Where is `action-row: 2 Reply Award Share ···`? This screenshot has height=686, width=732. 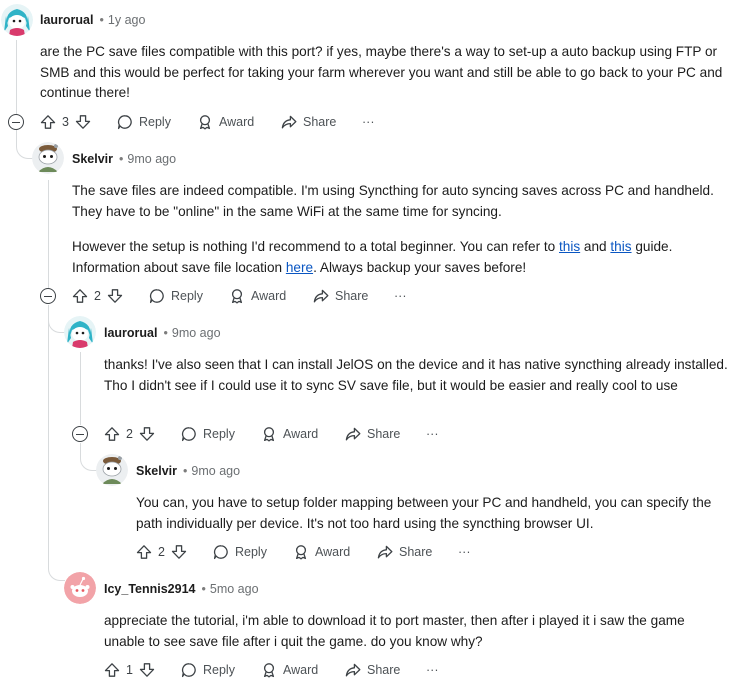
action-row: 2 Reply Award Share ··· is located at coordinates (431, 552).